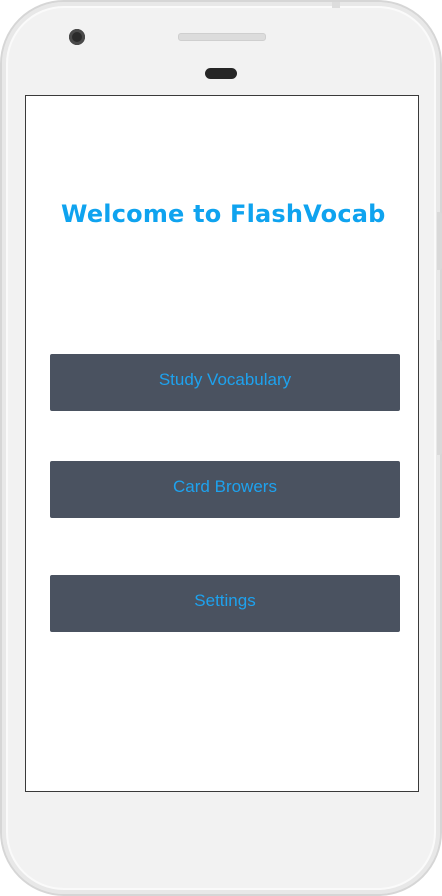  I want to click on card-browser-button: Card Browers, so click(225, 489).